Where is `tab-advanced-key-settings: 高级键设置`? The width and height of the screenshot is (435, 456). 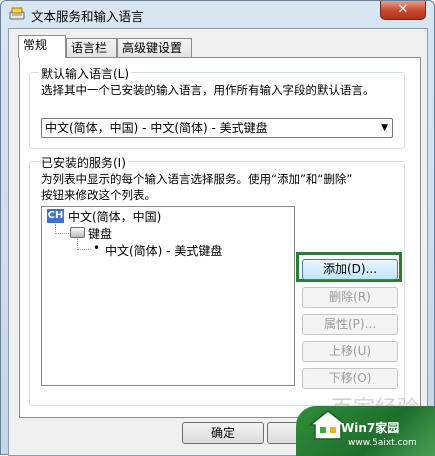
tab-advanced-key-settings: 高级键设置 is located at coordinates (154, 47).